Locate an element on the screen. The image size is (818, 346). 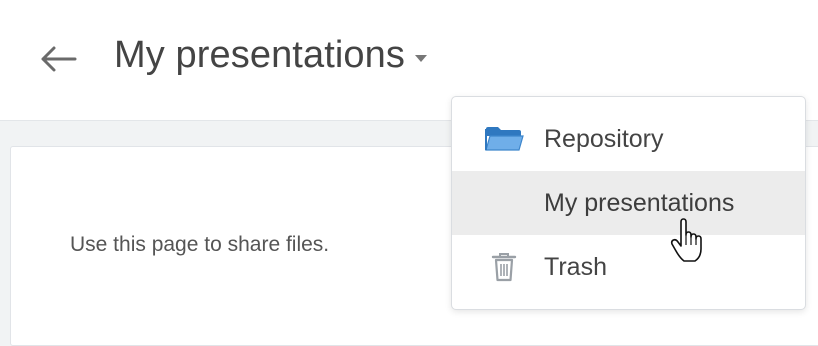
menu-item-label: Trash is located at coordinates (575, 267).